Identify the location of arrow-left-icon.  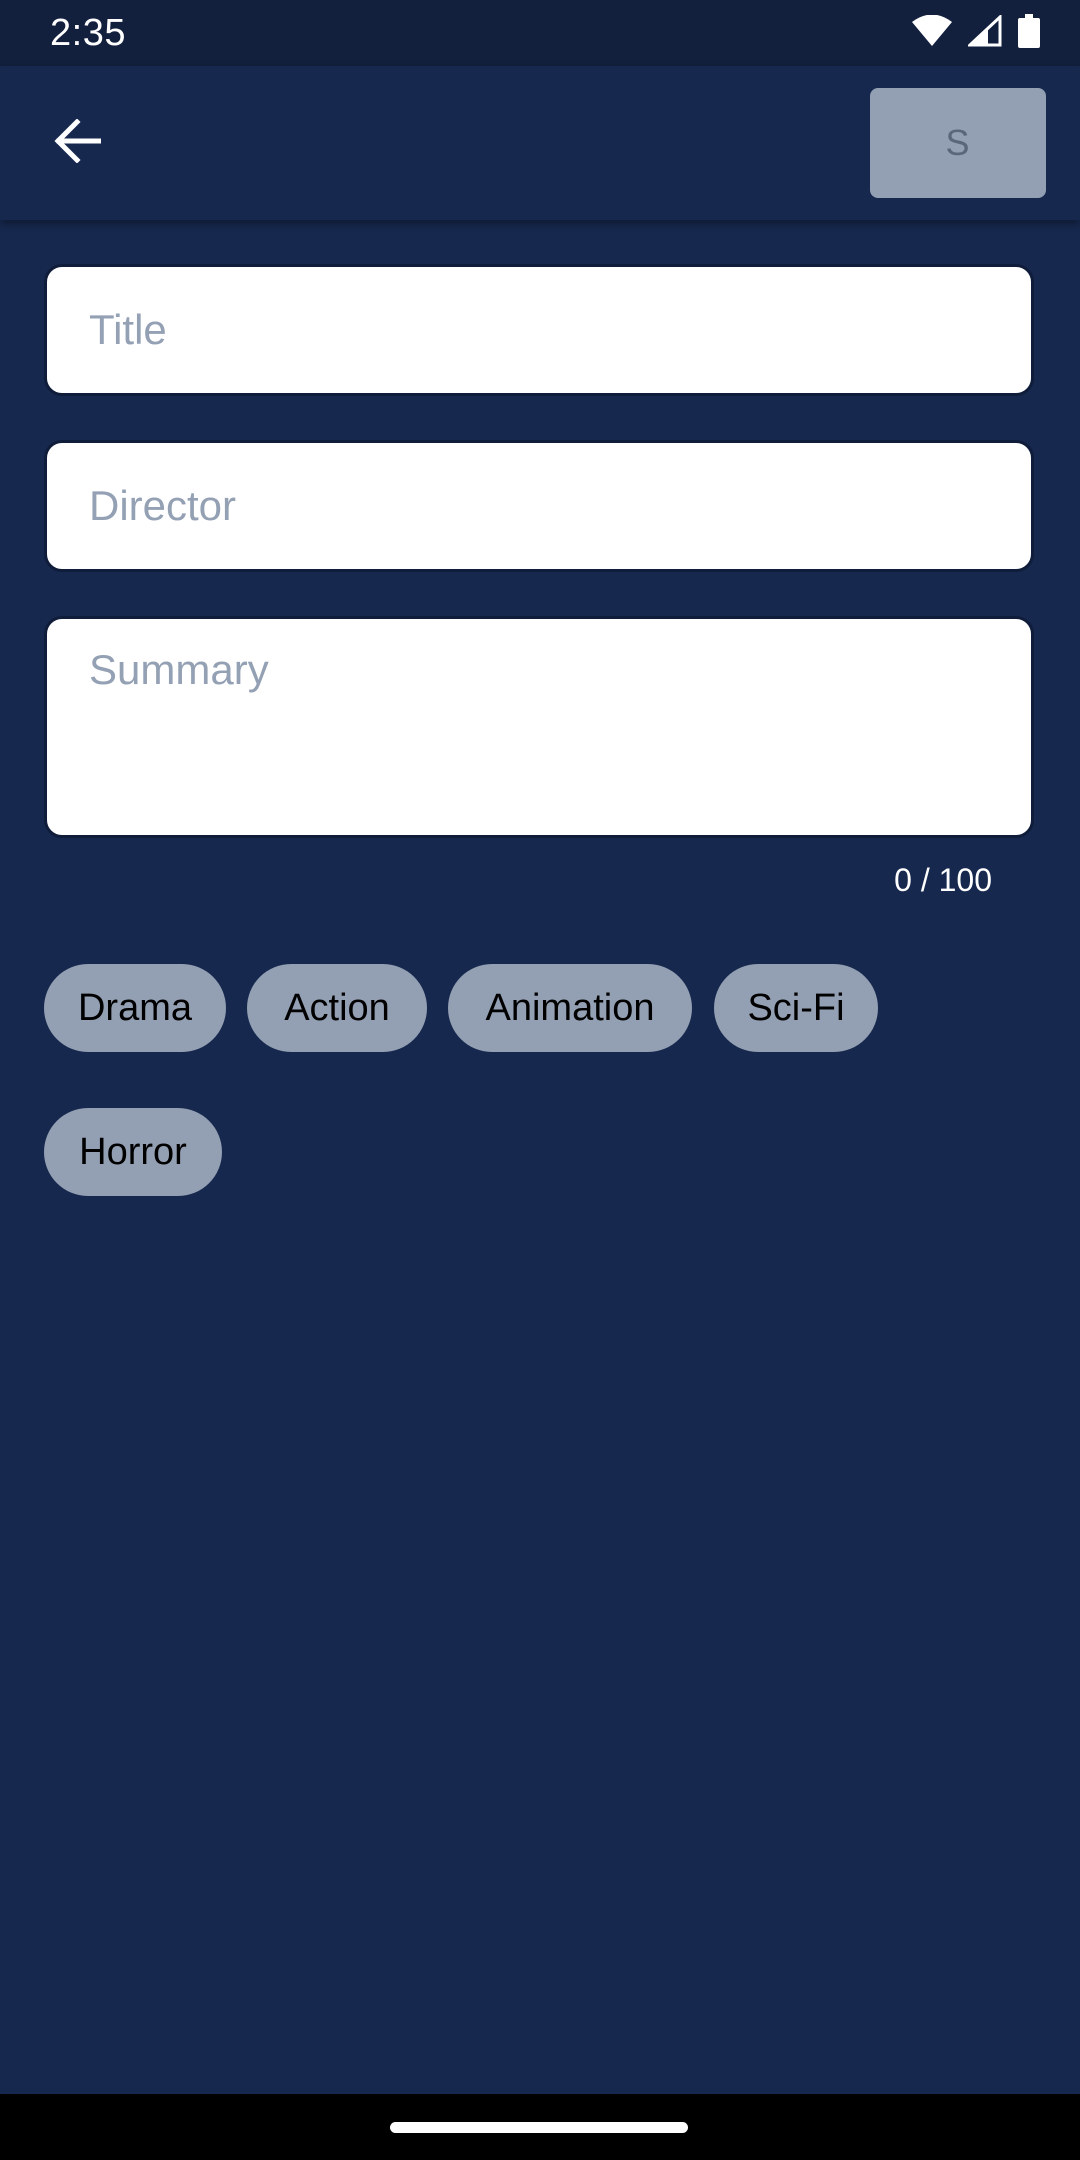
(77, 142).